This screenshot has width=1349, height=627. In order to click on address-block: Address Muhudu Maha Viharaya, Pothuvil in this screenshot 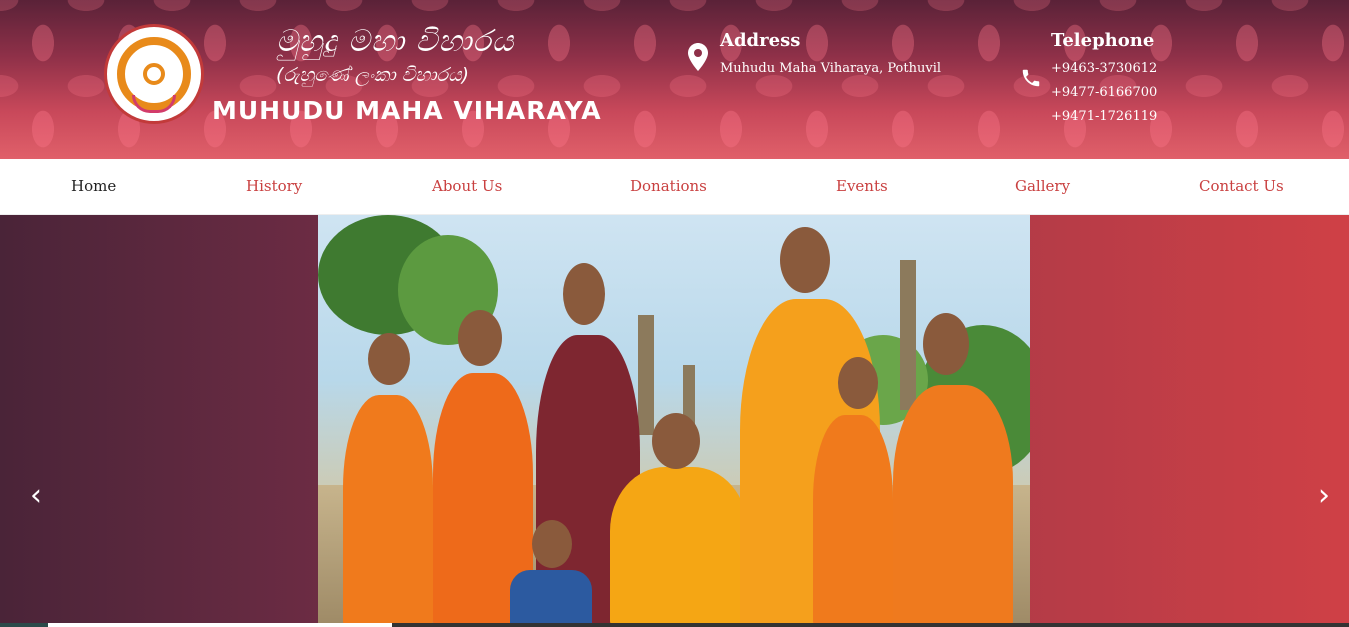, I will do `click(830, 55)`.